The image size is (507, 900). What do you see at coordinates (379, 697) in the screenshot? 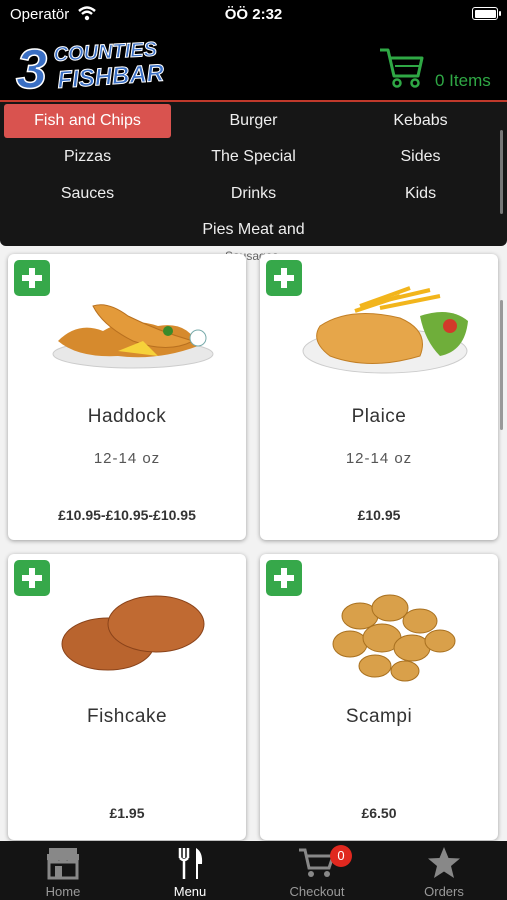
I see `product-card-scampi: Scampi £6.50` at bounding box center [379, 697].